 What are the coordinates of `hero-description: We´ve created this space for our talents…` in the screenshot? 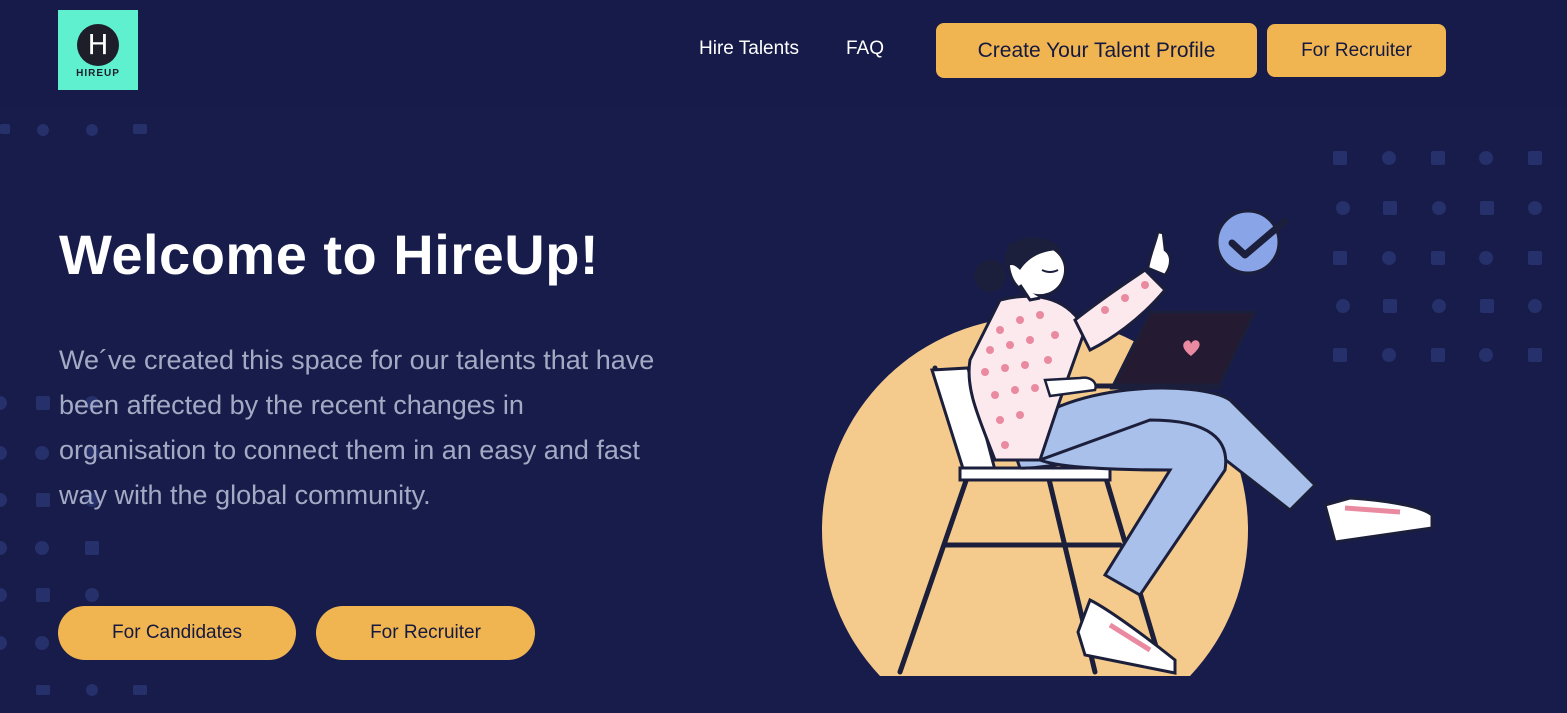 It's located at (357, 427).